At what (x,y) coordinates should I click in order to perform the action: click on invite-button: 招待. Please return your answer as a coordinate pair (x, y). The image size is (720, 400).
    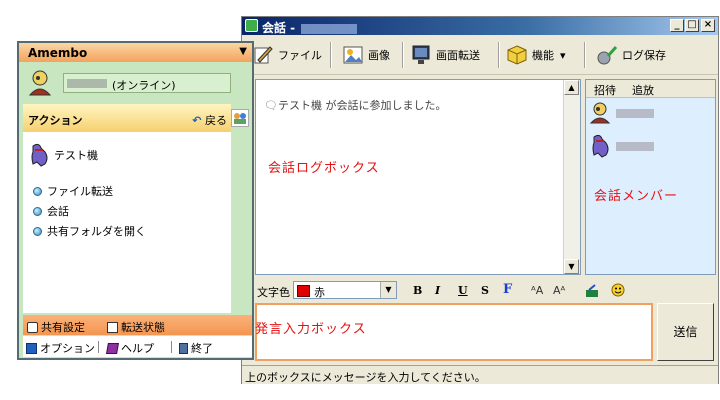
    Looking at the image, I should click on (605, 90).